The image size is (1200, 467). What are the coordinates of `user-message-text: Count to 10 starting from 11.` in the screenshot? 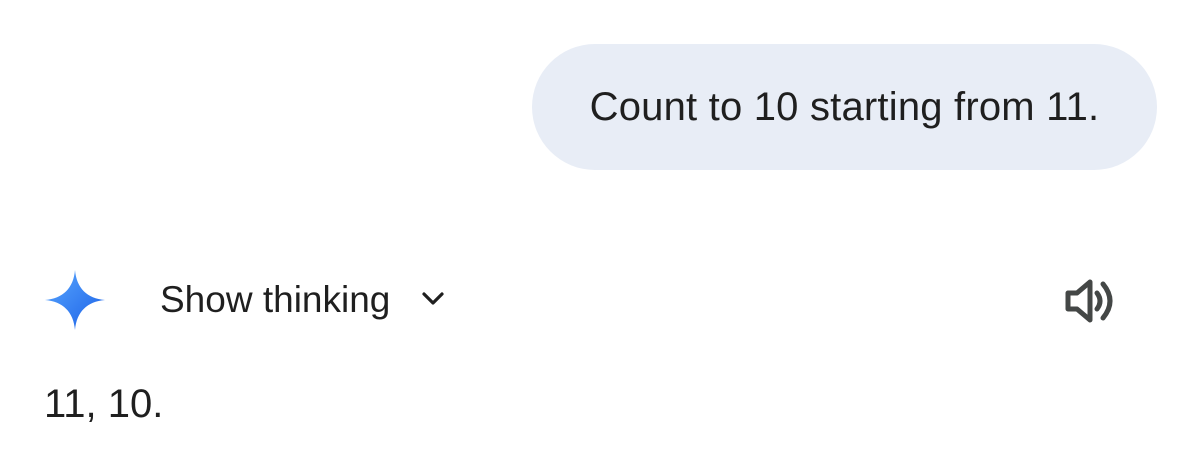 It's located at (844, 106).